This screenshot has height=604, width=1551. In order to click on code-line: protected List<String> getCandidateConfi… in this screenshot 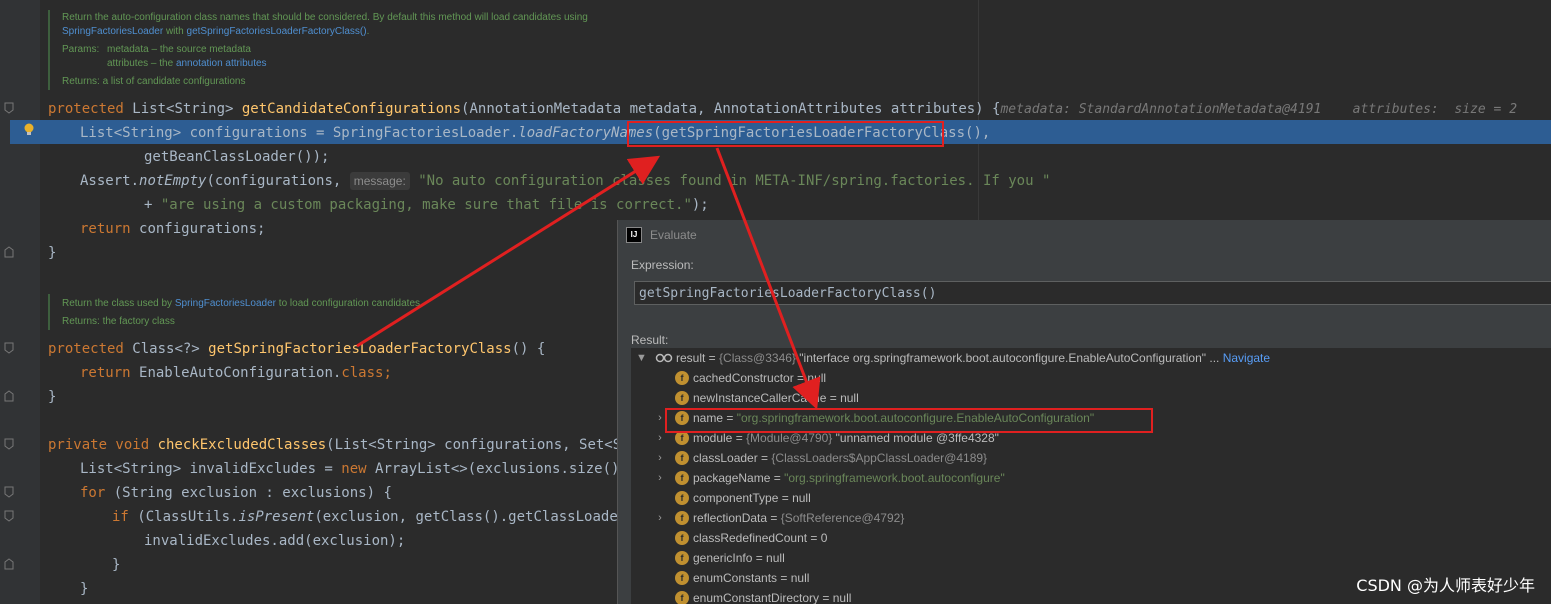, I will do `click(782, 109)`.